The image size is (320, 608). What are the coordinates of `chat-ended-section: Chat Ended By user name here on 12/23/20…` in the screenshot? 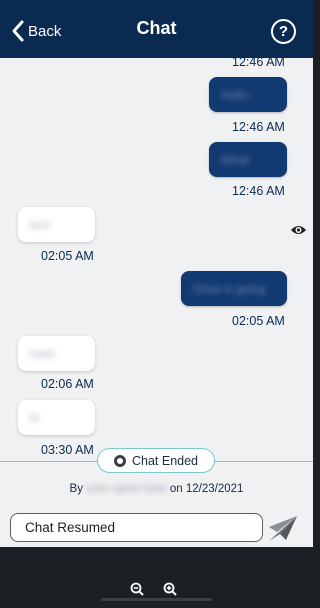 It's located at (156, 477).